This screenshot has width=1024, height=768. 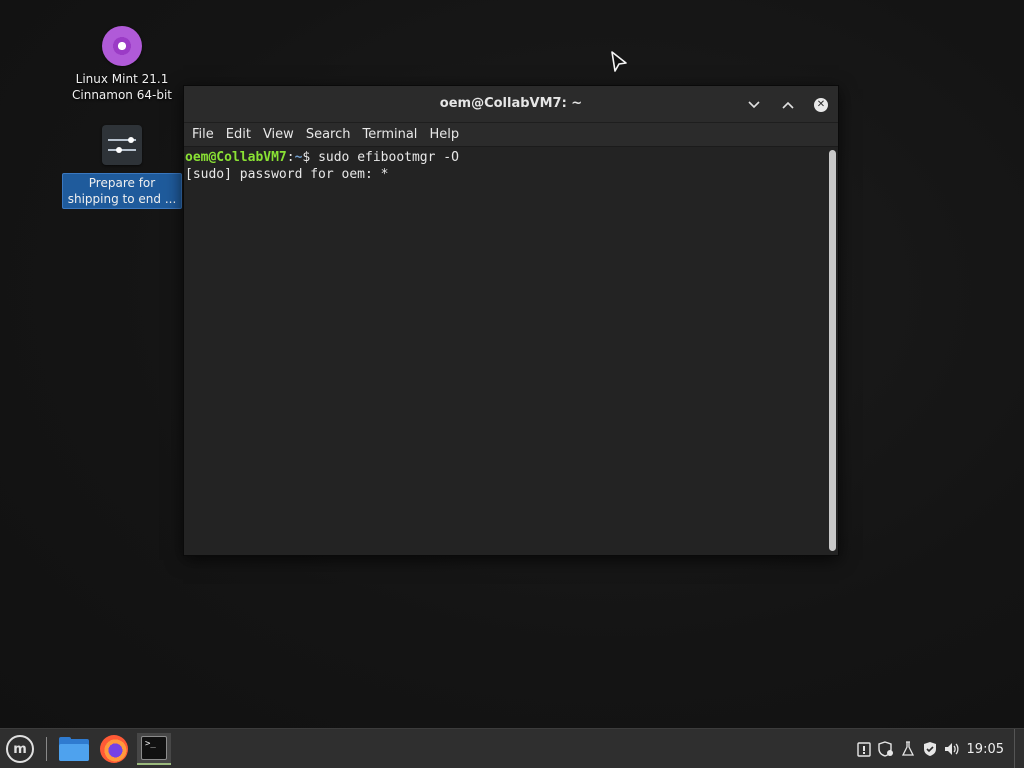 What do you see at coordinates (122, 87) in the screenshot?
I see `desktop-icon-label: Linux Mint 21.1 Cinnamon 64-bit` at bounding box center [122, 87].